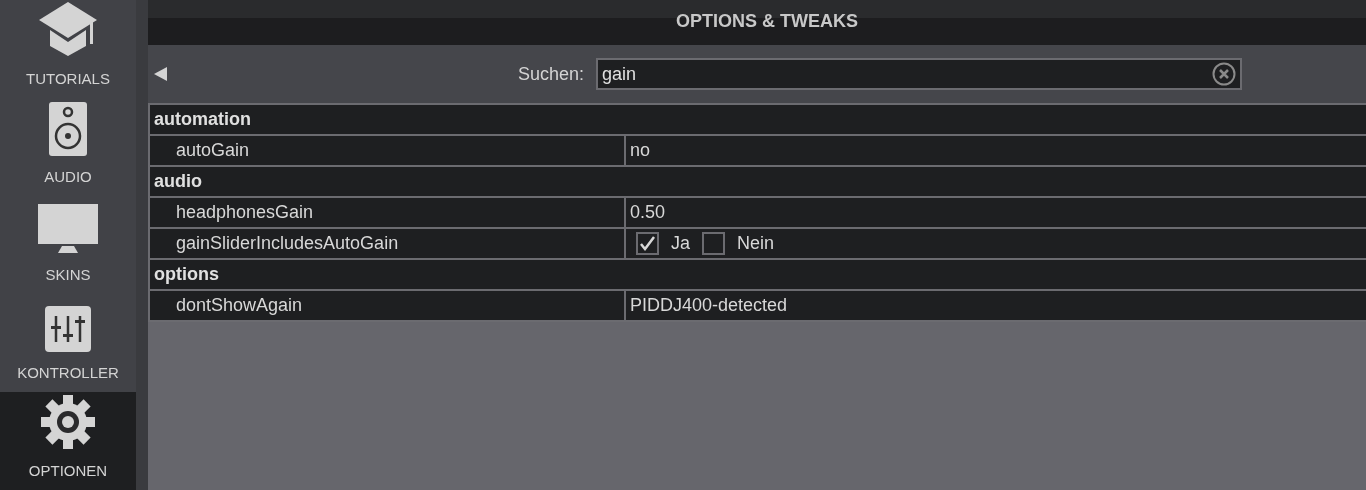 The width and height of the screenshot is (1366, 490). Describe the element at coordinates (388, 212) in the screenshot. I see `setting-name: headphonesGain` at that location.